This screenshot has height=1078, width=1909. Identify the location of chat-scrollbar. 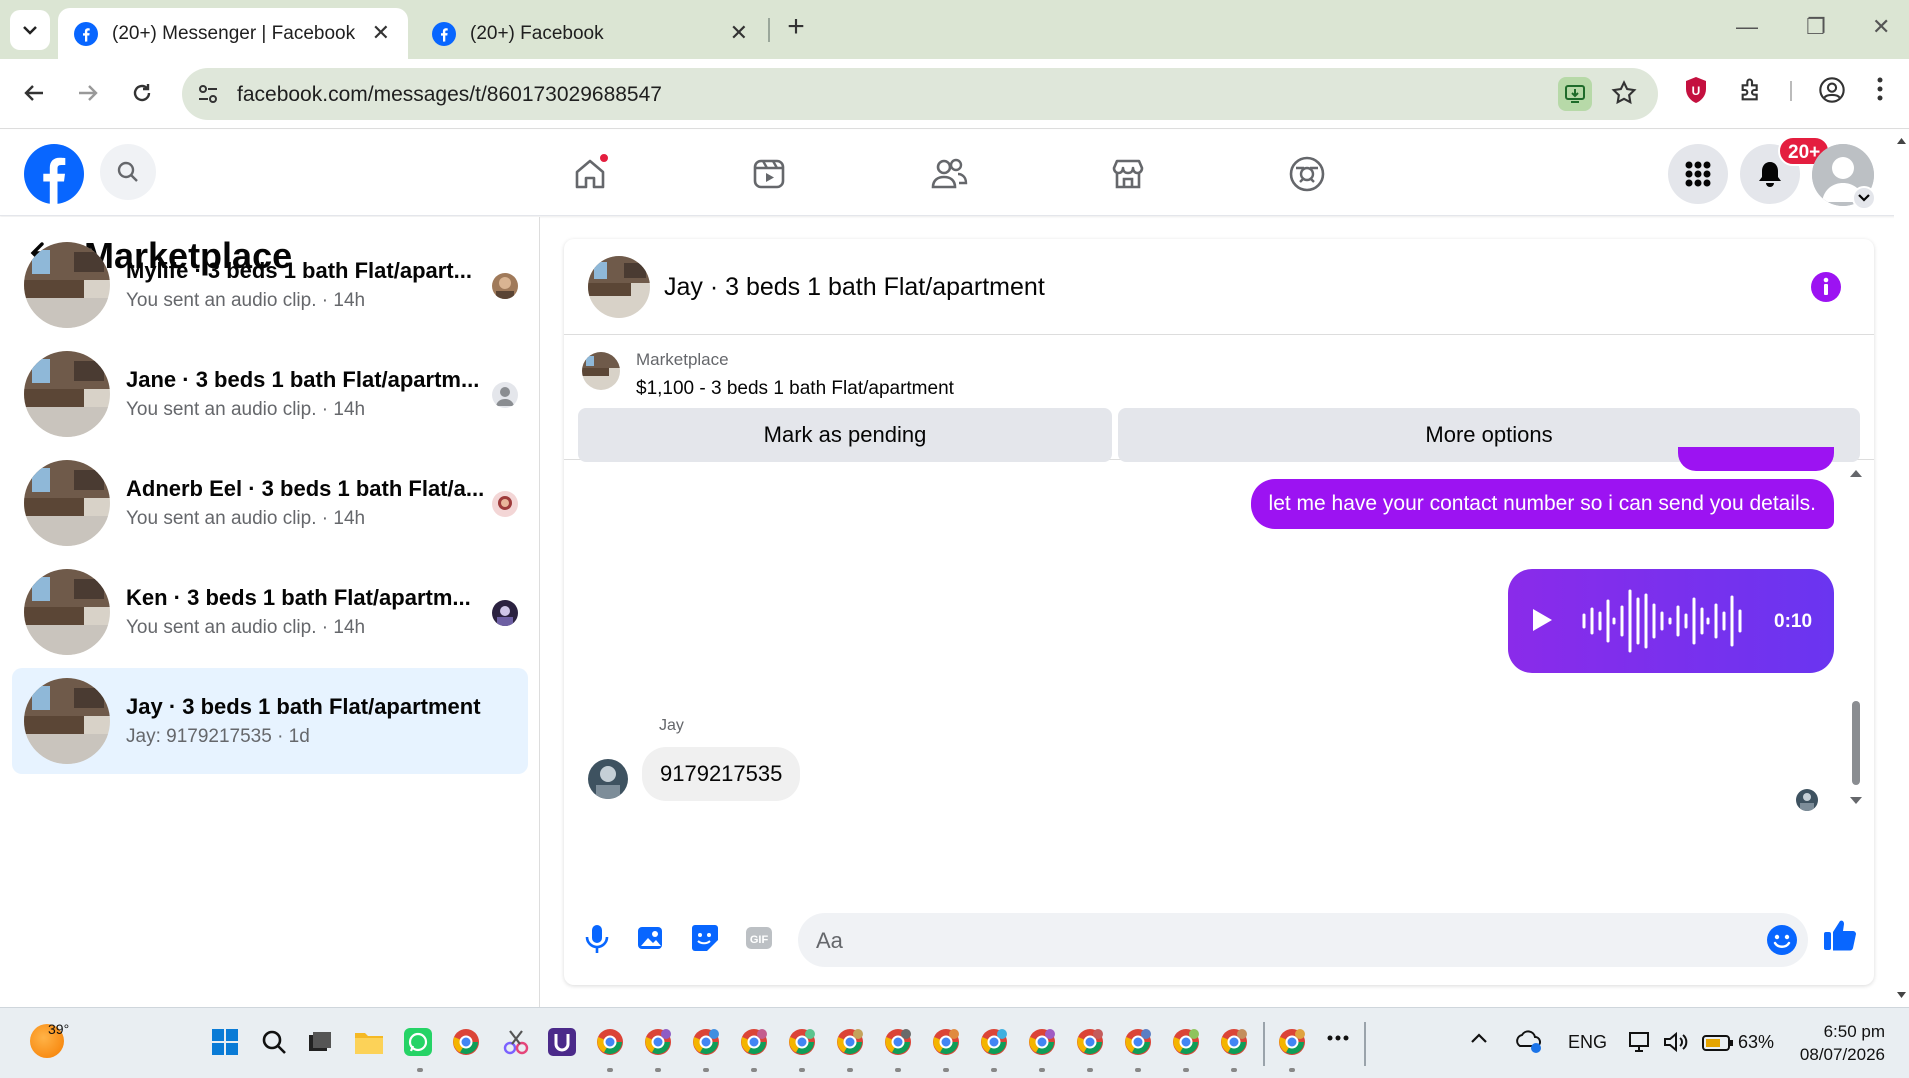
(1856, 680).